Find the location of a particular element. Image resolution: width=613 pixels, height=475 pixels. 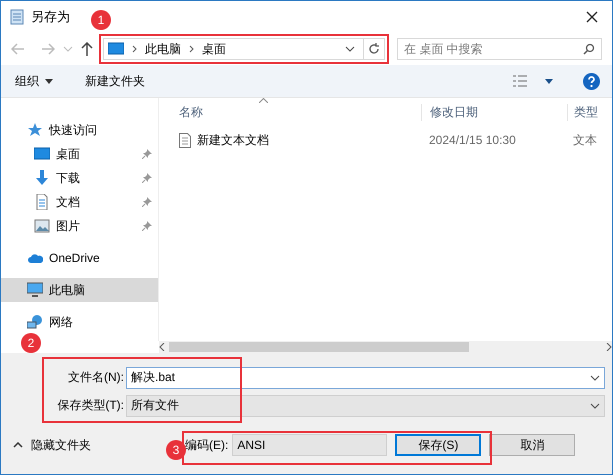

breadcrumb: 桌面 is located at coordinates (214, 49).